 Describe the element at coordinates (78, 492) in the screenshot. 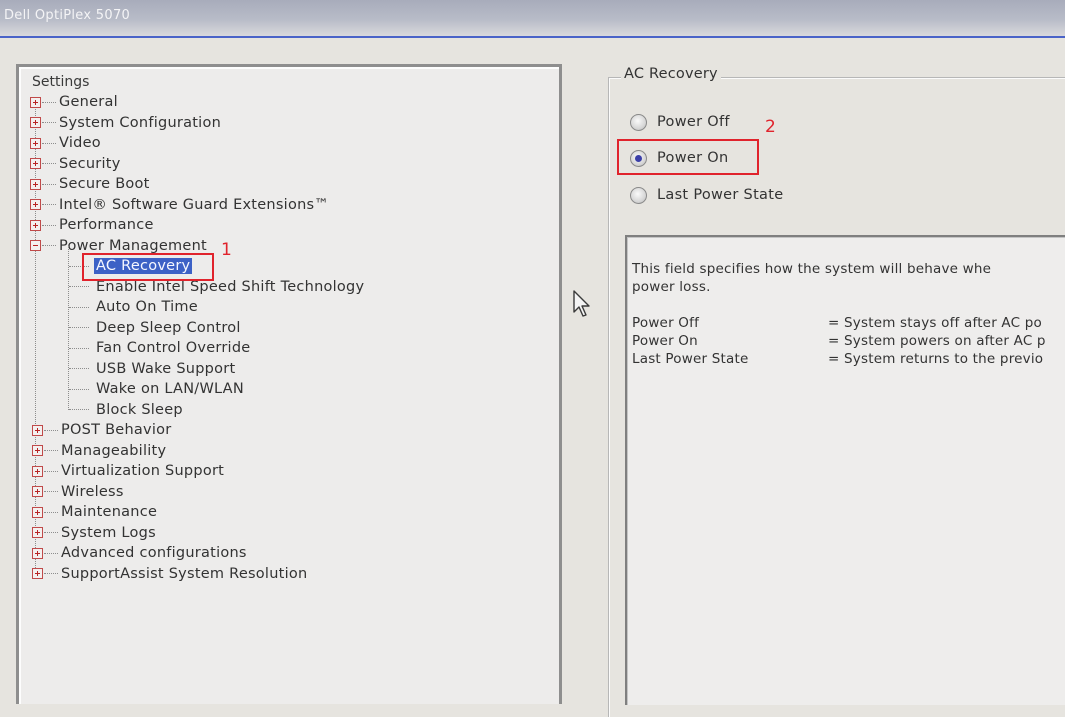

I see `tree-category: Wireless` at that location.